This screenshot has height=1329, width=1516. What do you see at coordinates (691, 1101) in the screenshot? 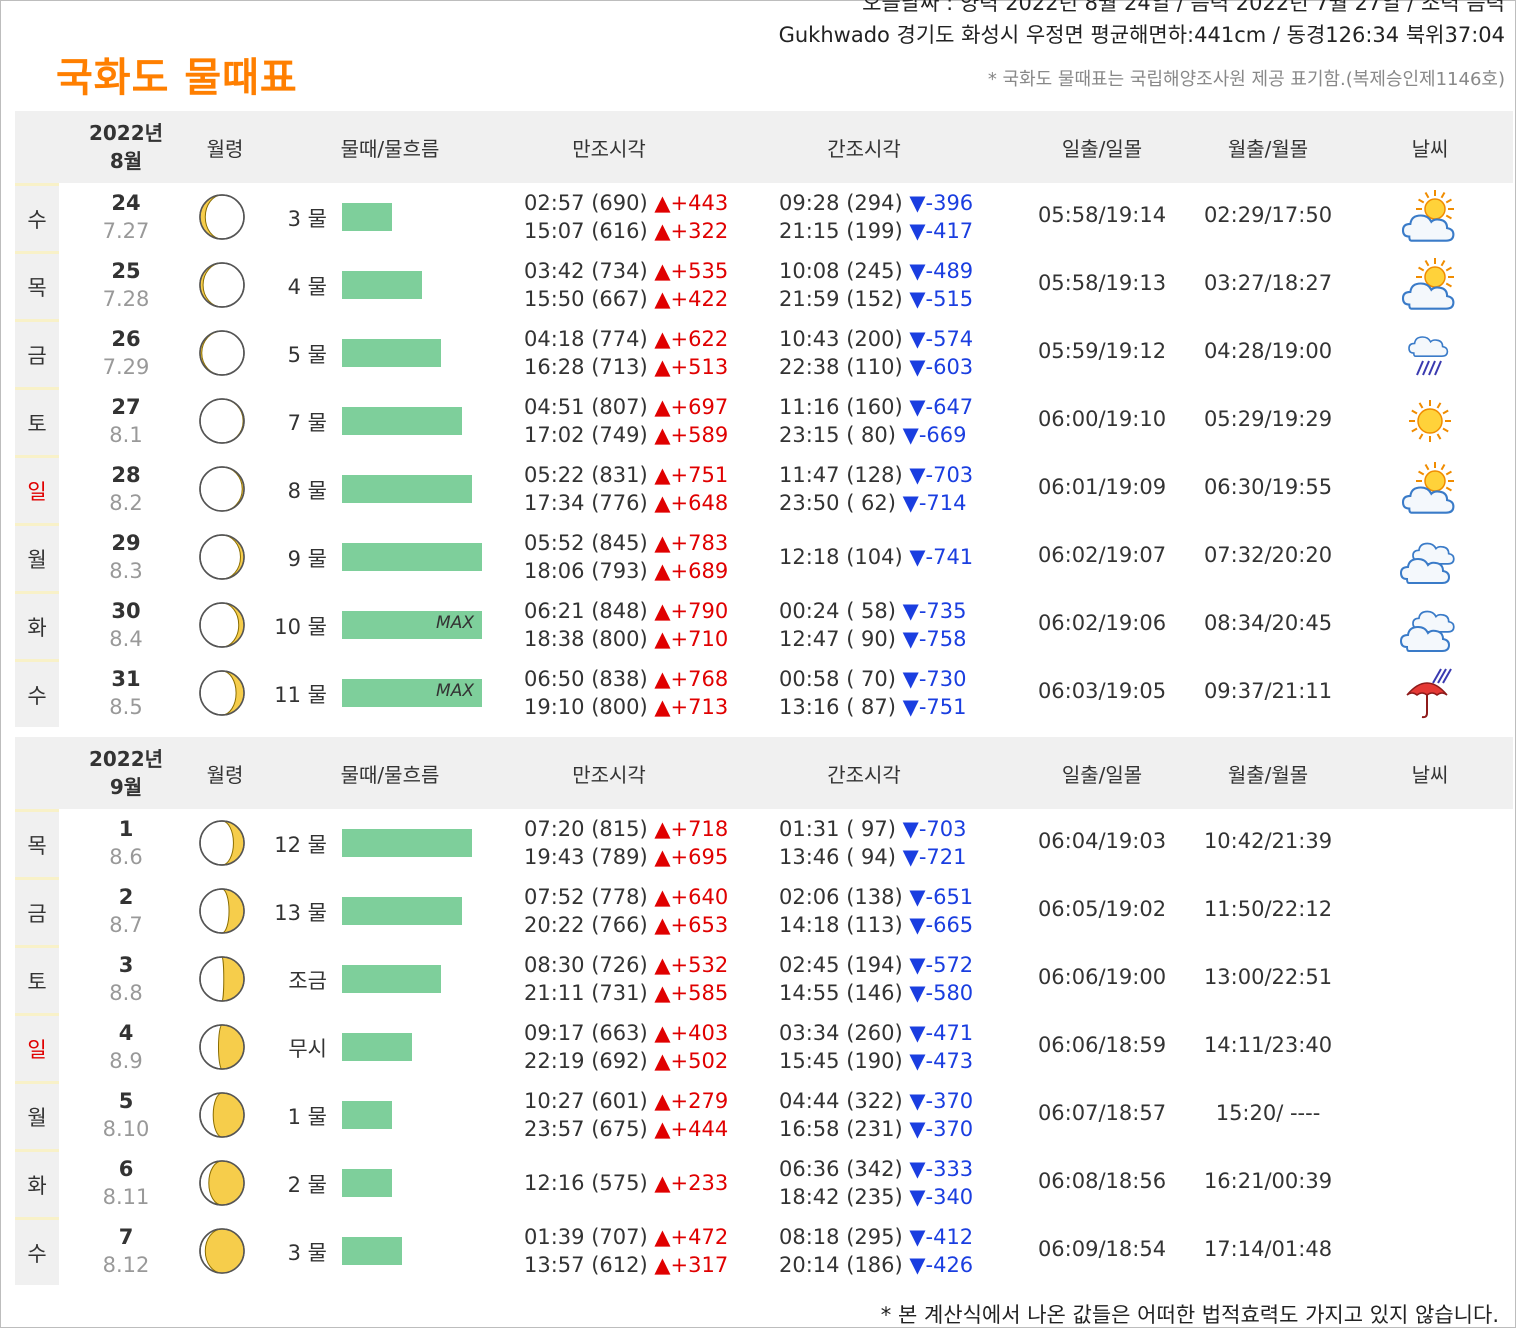
I see `tide-difference: ▲+279` at bounding box center [691, 1101].